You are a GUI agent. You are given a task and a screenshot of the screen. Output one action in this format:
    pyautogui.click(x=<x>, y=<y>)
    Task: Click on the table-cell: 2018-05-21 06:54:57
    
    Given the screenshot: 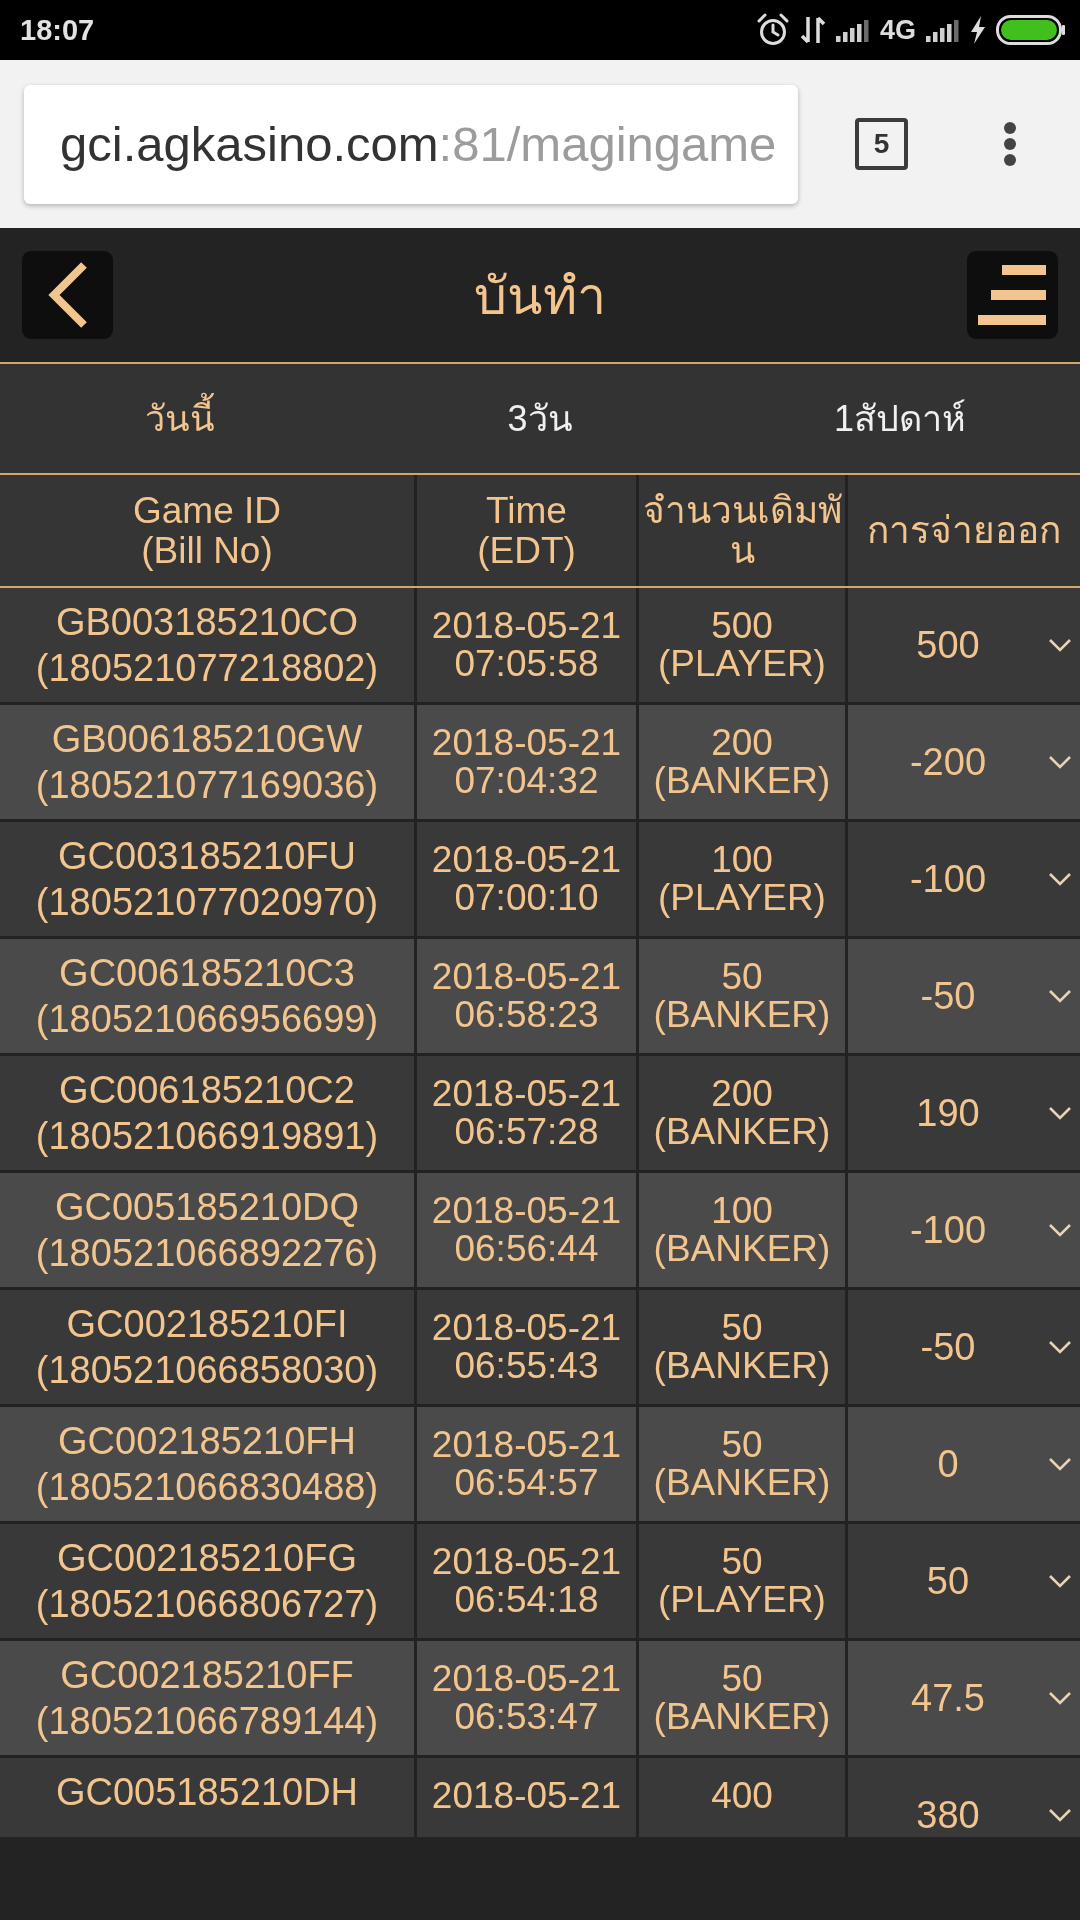 What is the action you would take?
    pyautogui.click(x=526, y=1464)
    